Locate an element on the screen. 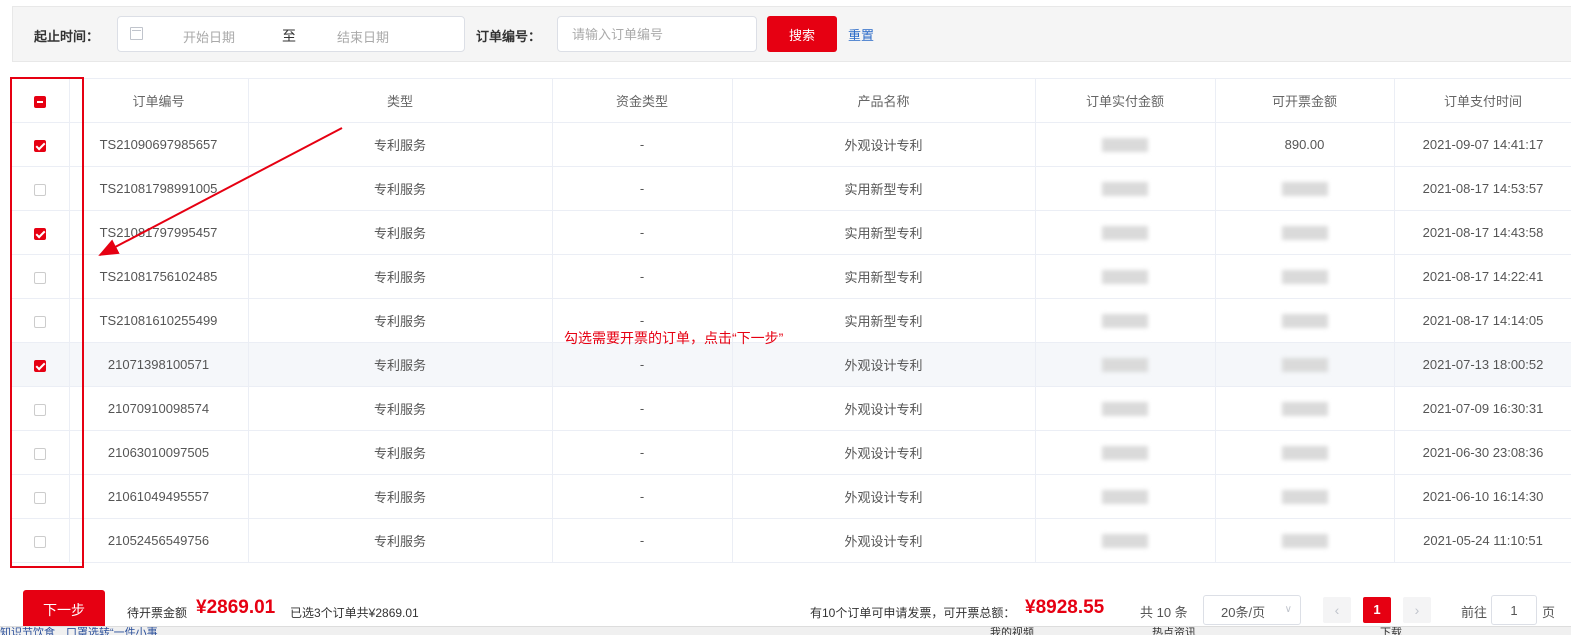  chevron-down-icon: ∨ is located at coordinates (1288, 609).